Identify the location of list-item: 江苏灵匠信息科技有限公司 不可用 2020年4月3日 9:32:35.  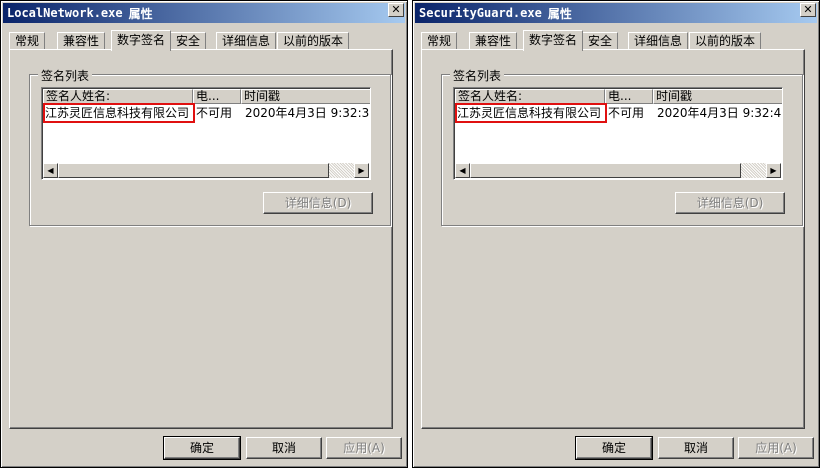
(207, 113).